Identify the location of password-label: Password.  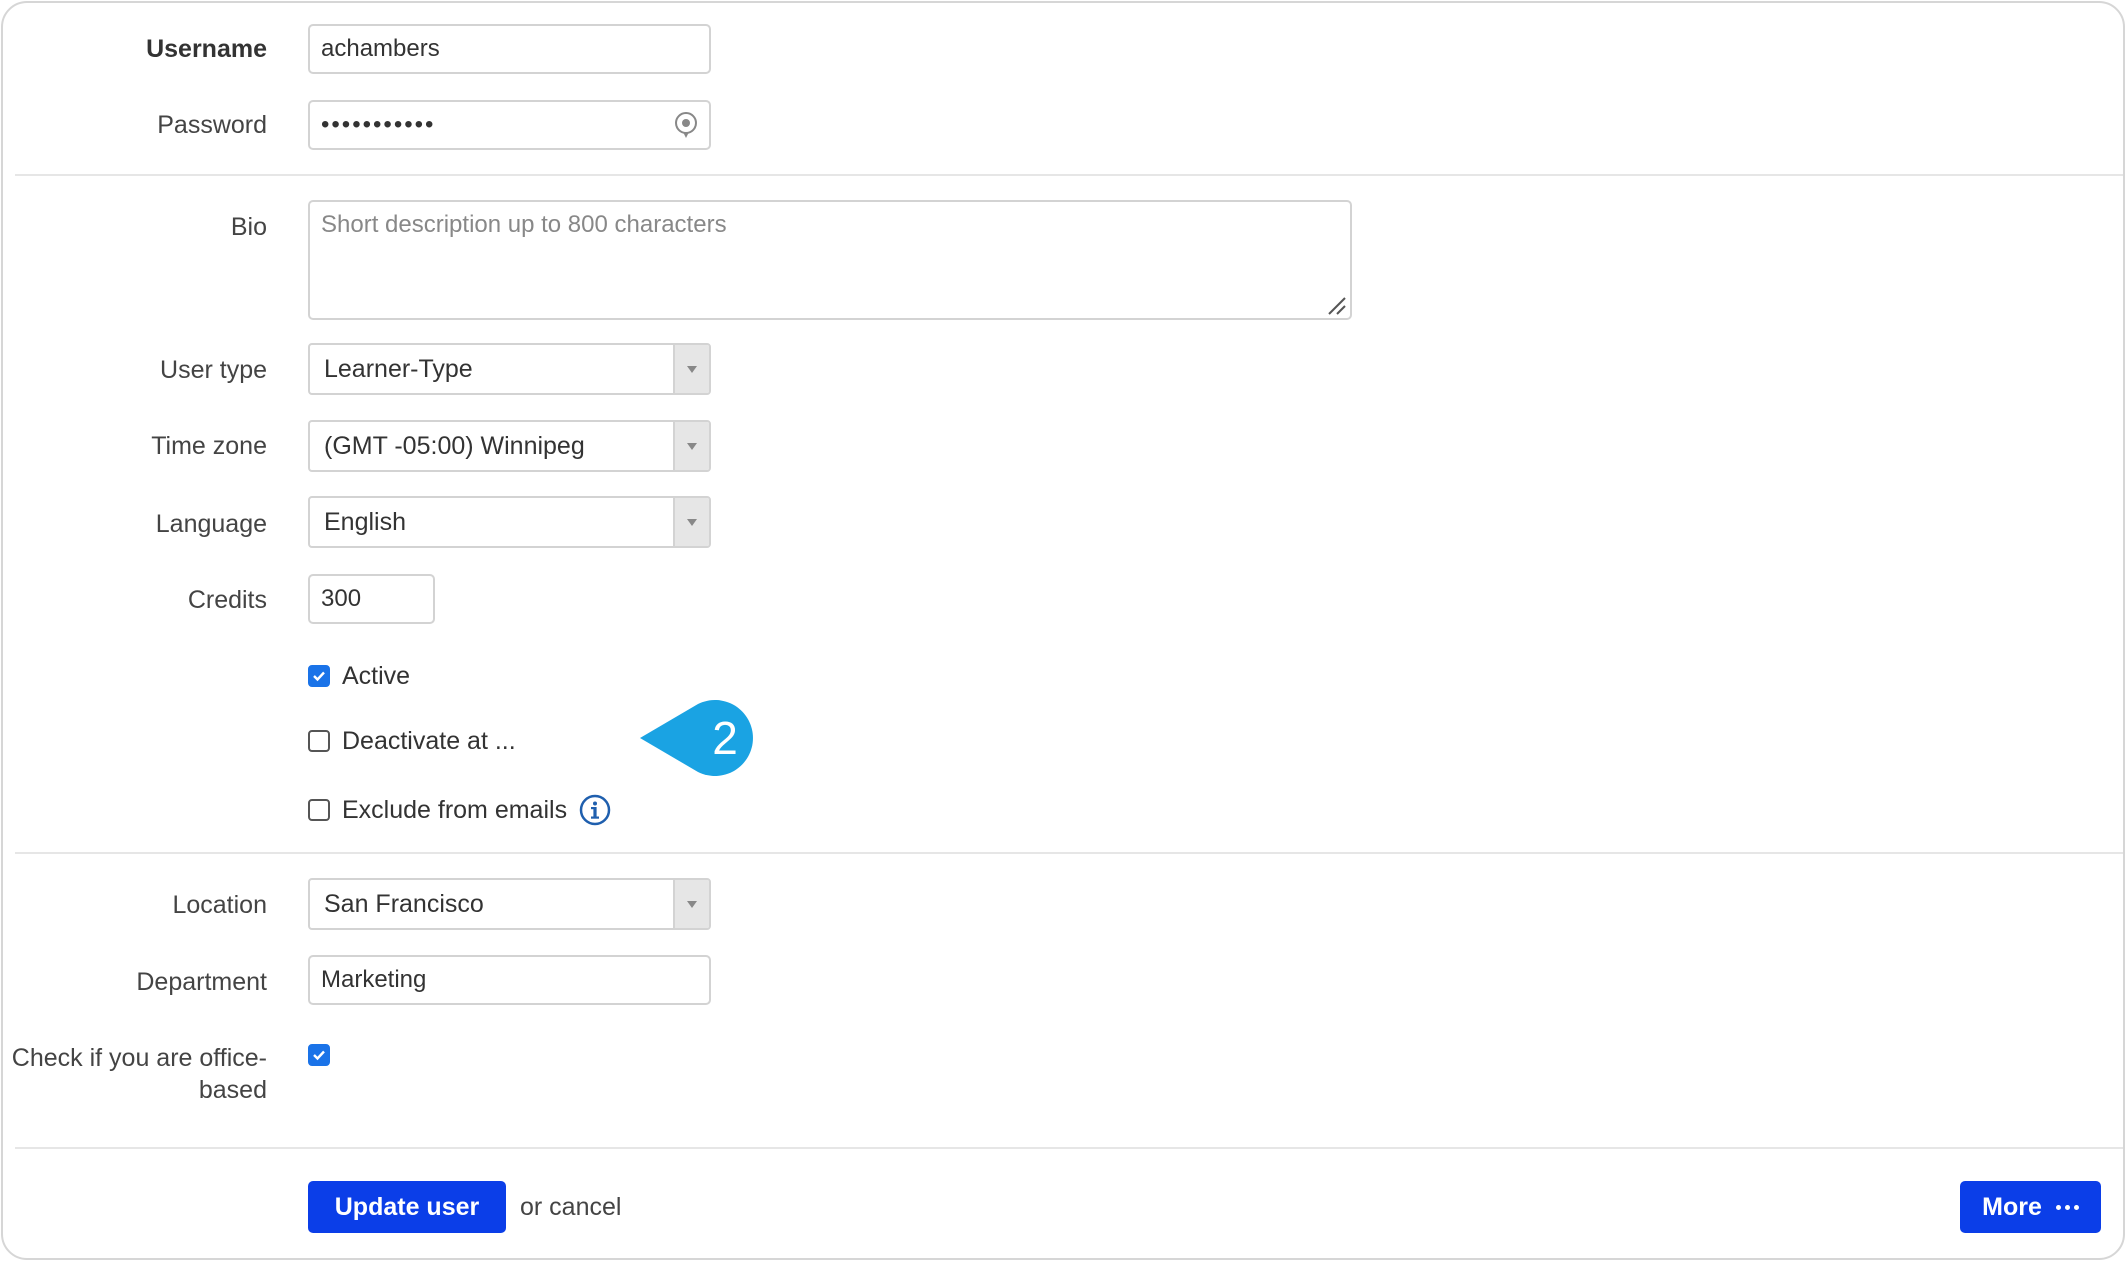
(212, 125).